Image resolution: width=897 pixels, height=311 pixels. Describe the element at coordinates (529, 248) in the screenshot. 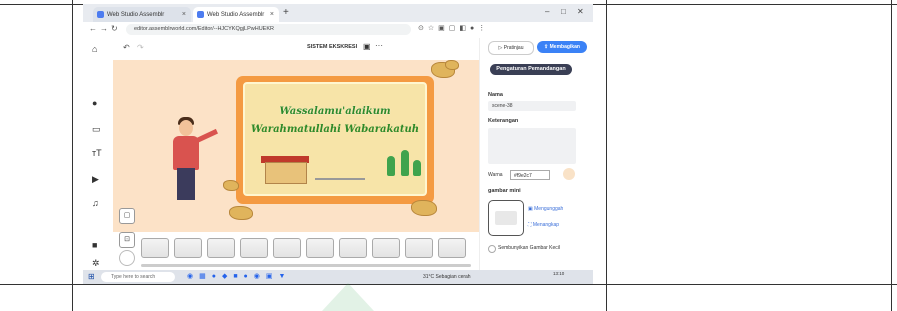

I see `hide-thumbnail-label: Sembunyikan Gambar Kecil` at that location.